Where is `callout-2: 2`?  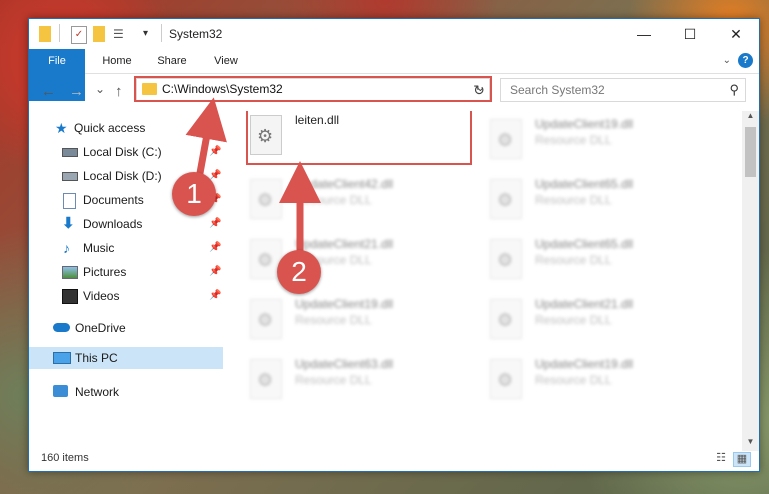 callout-2: 2 is located at coordinates (299, 272).